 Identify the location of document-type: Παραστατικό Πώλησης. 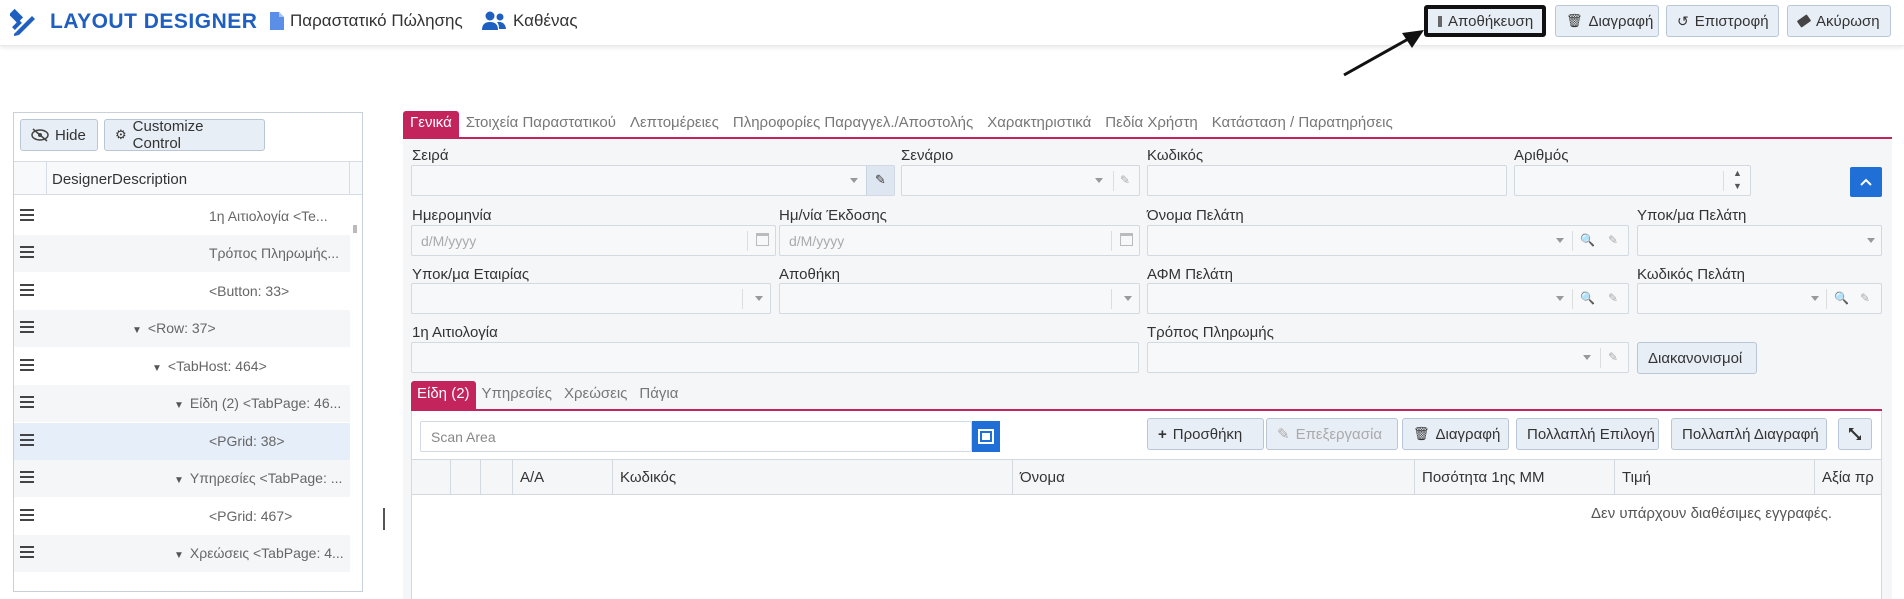
(366, 21).